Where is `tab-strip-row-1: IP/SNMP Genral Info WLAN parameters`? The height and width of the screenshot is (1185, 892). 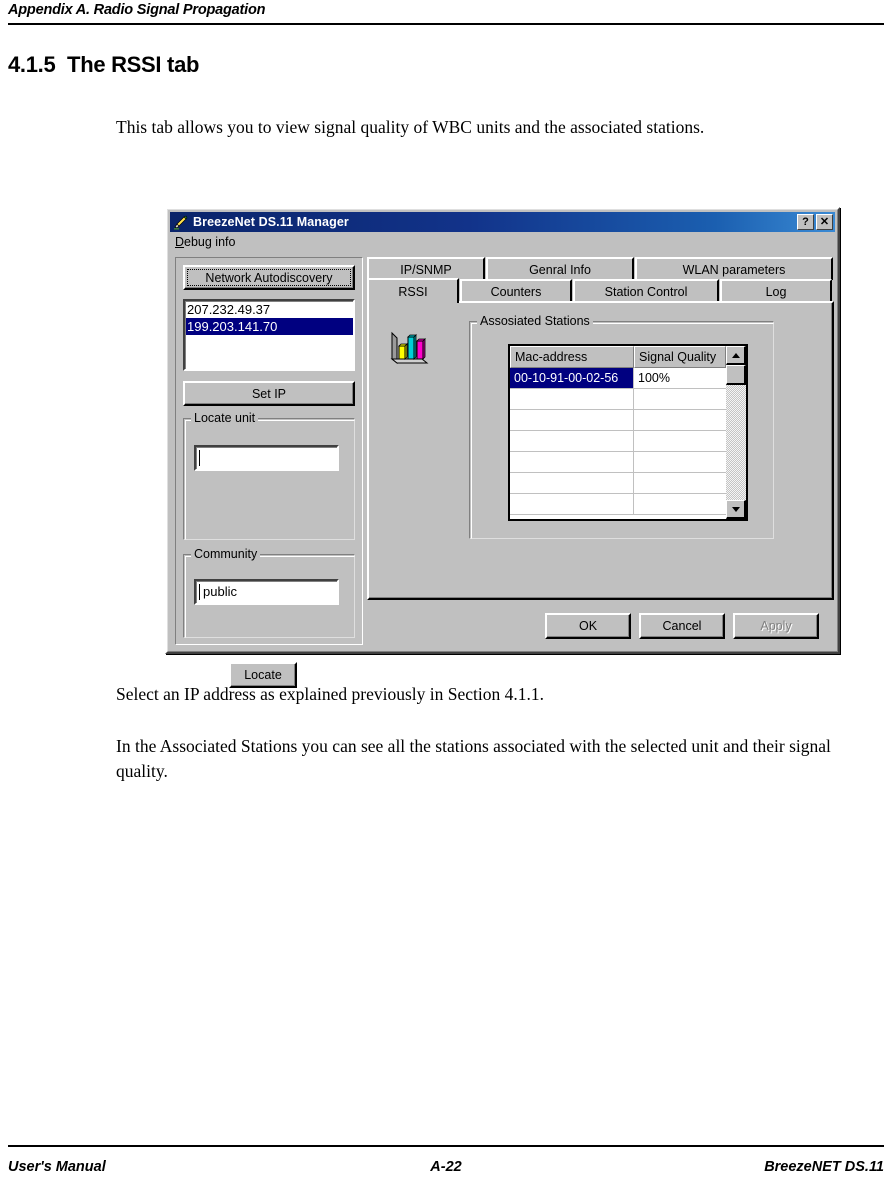
tab-strip-row-1: IP/SNMP Genral Info WLAN parameters is located at coordinates (600, 268).